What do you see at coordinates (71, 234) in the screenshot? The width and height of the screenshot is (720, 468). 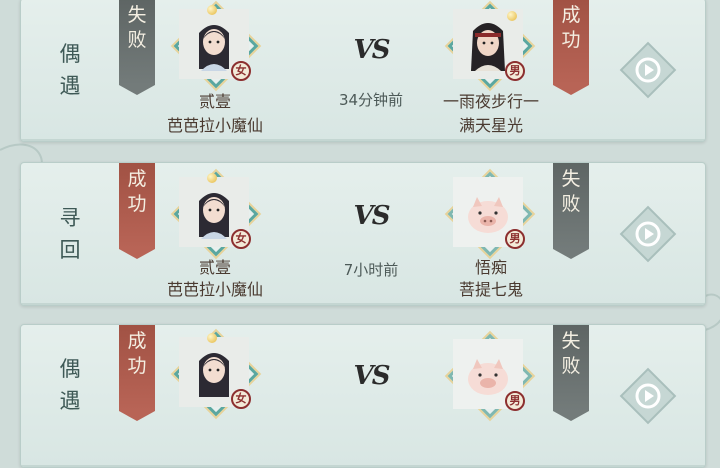 I see `mode-label: 寻回` at bounding box center [71, 234].